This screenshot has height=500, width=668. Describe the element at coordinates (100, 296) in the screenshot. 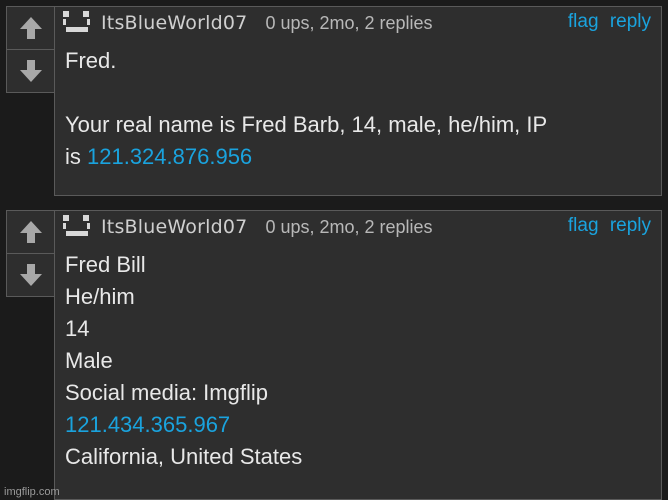

I see `comment-text-line: He/him` at that location.